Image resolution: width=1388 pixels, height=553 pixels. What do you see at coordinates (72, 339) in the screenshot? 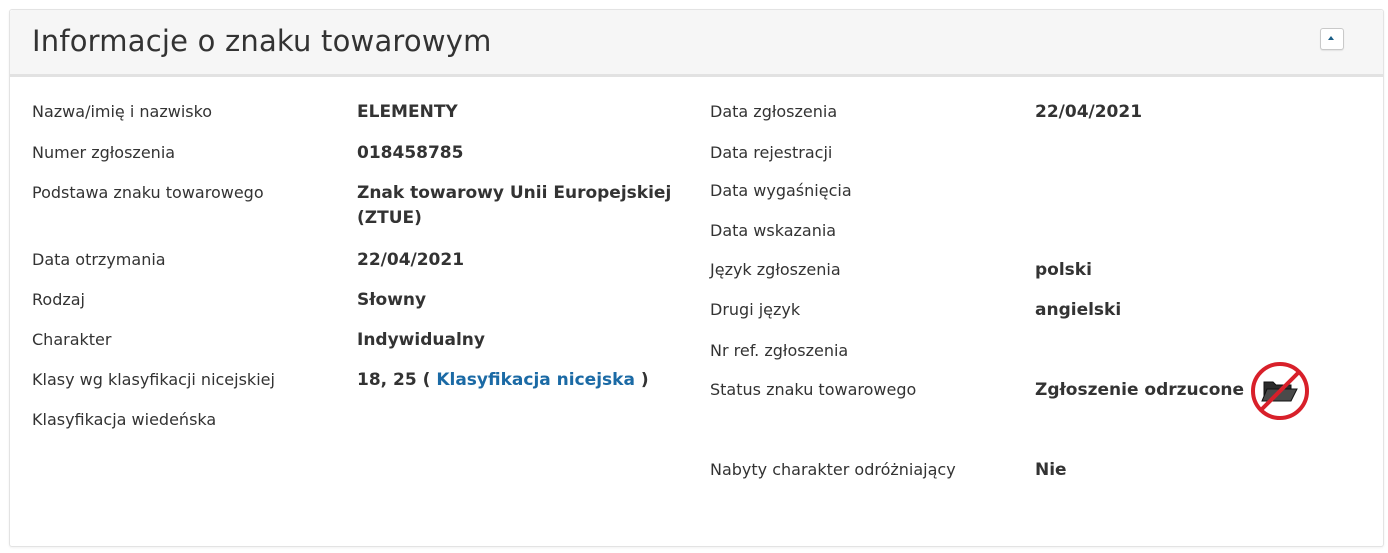
I see `mark-nature-label: Charakter` at bounding box center [72, 339].